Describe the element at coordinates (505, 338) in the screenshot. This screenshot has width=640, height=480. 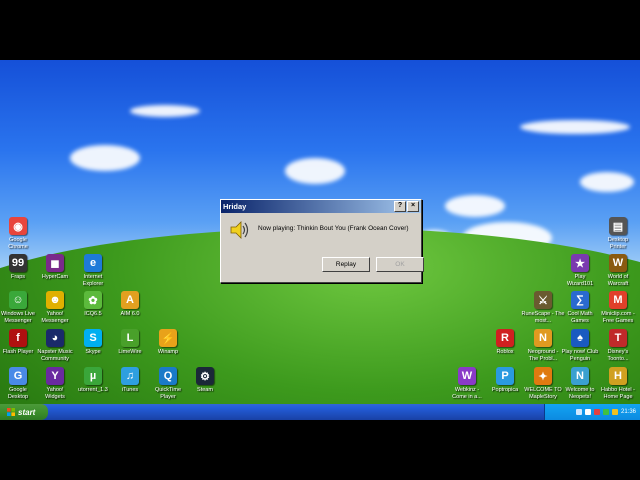
I see `roblox-icon: R` at that location.